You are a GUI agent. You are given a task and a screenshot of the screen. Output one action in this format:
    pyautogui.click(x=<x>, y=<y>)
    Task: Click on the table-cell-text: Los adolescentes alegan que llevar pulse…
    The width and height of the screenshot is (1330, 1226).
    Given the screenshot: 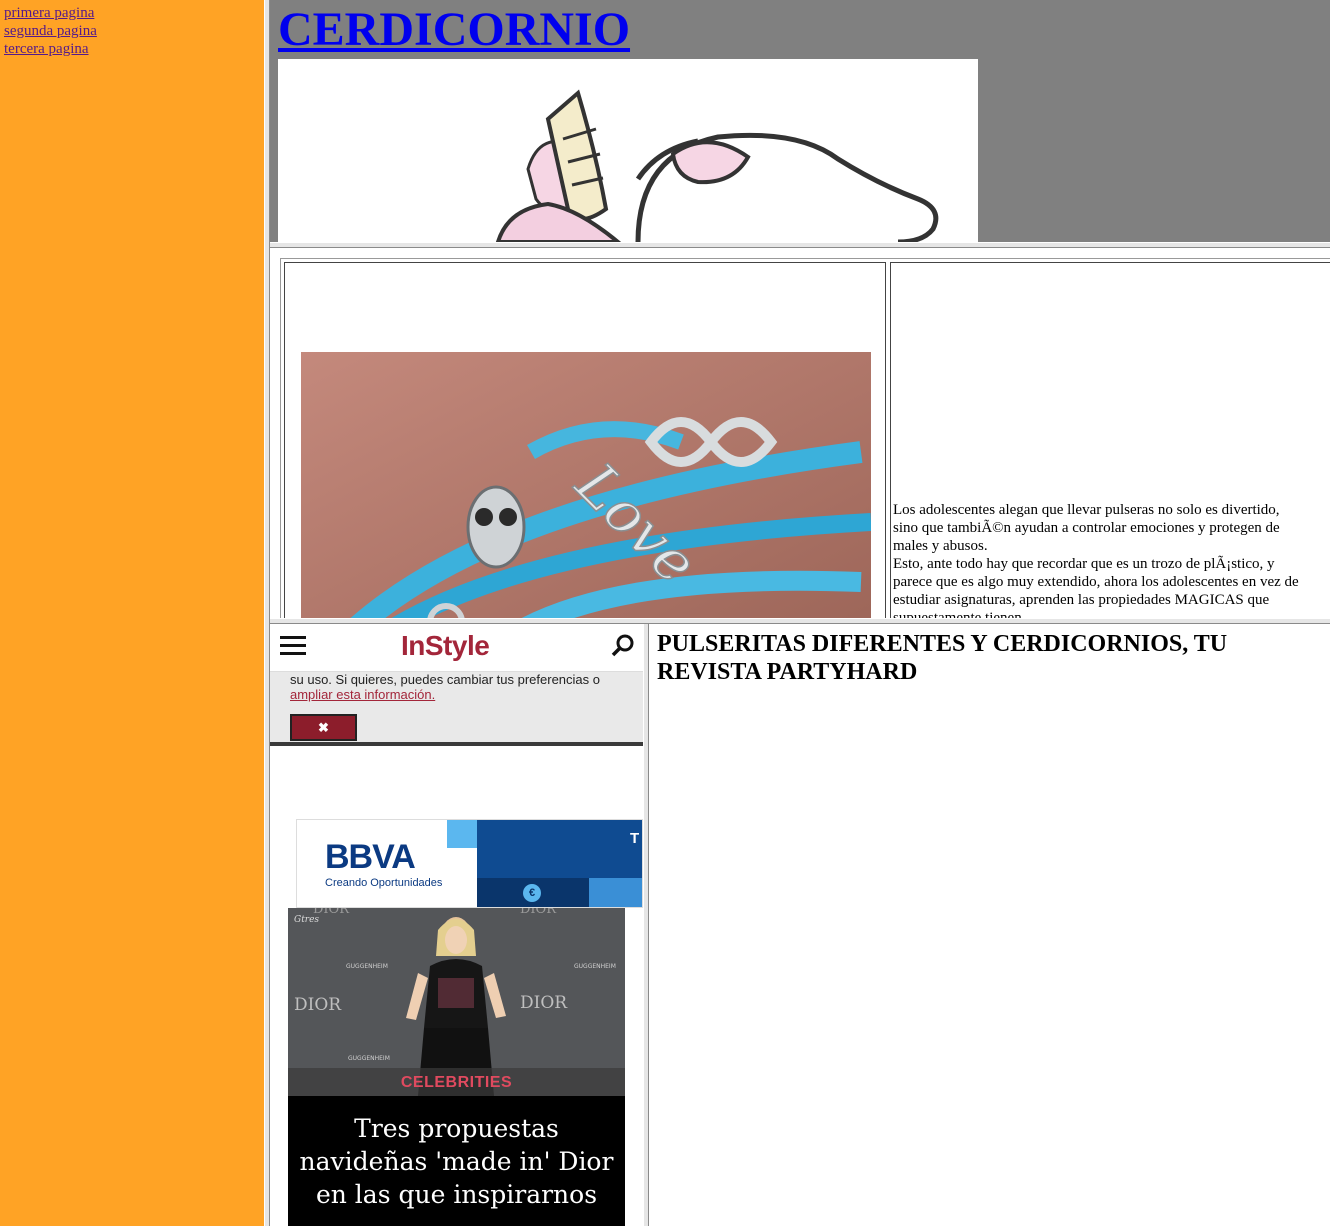 What is the action you would take?
    pyautogui.click(x=1110, y=440)
    